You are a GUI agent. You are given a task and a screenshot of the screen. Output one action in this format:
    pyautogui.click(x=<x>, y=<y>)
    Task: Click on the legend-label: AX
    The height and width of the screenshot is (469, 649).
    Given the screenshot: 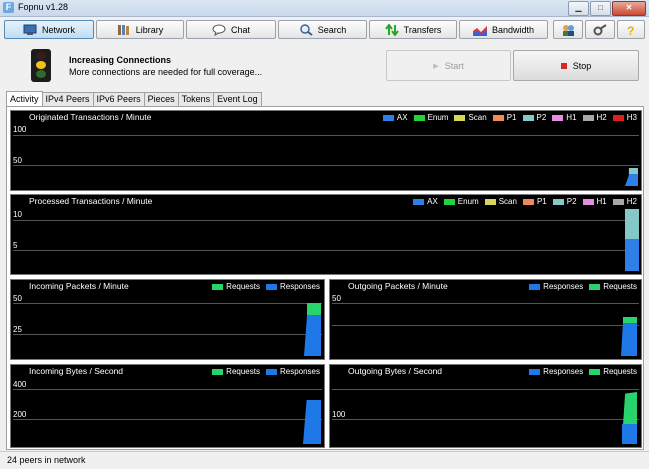 What is the action you would take?
    pyautogui.click(x=402, y=117)
    